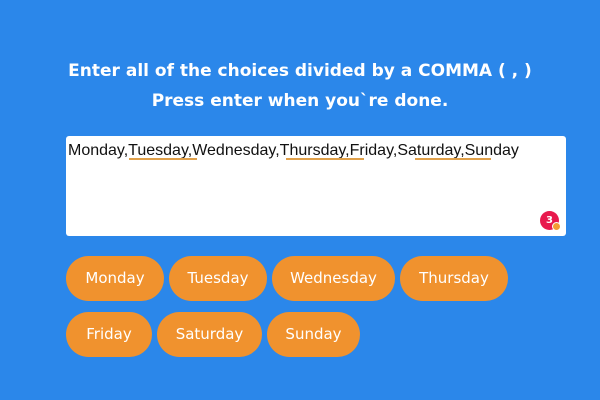 This screenshot has width=600, height=400. I want to click on choice-chip-friday: Friday, so click(109, 334).